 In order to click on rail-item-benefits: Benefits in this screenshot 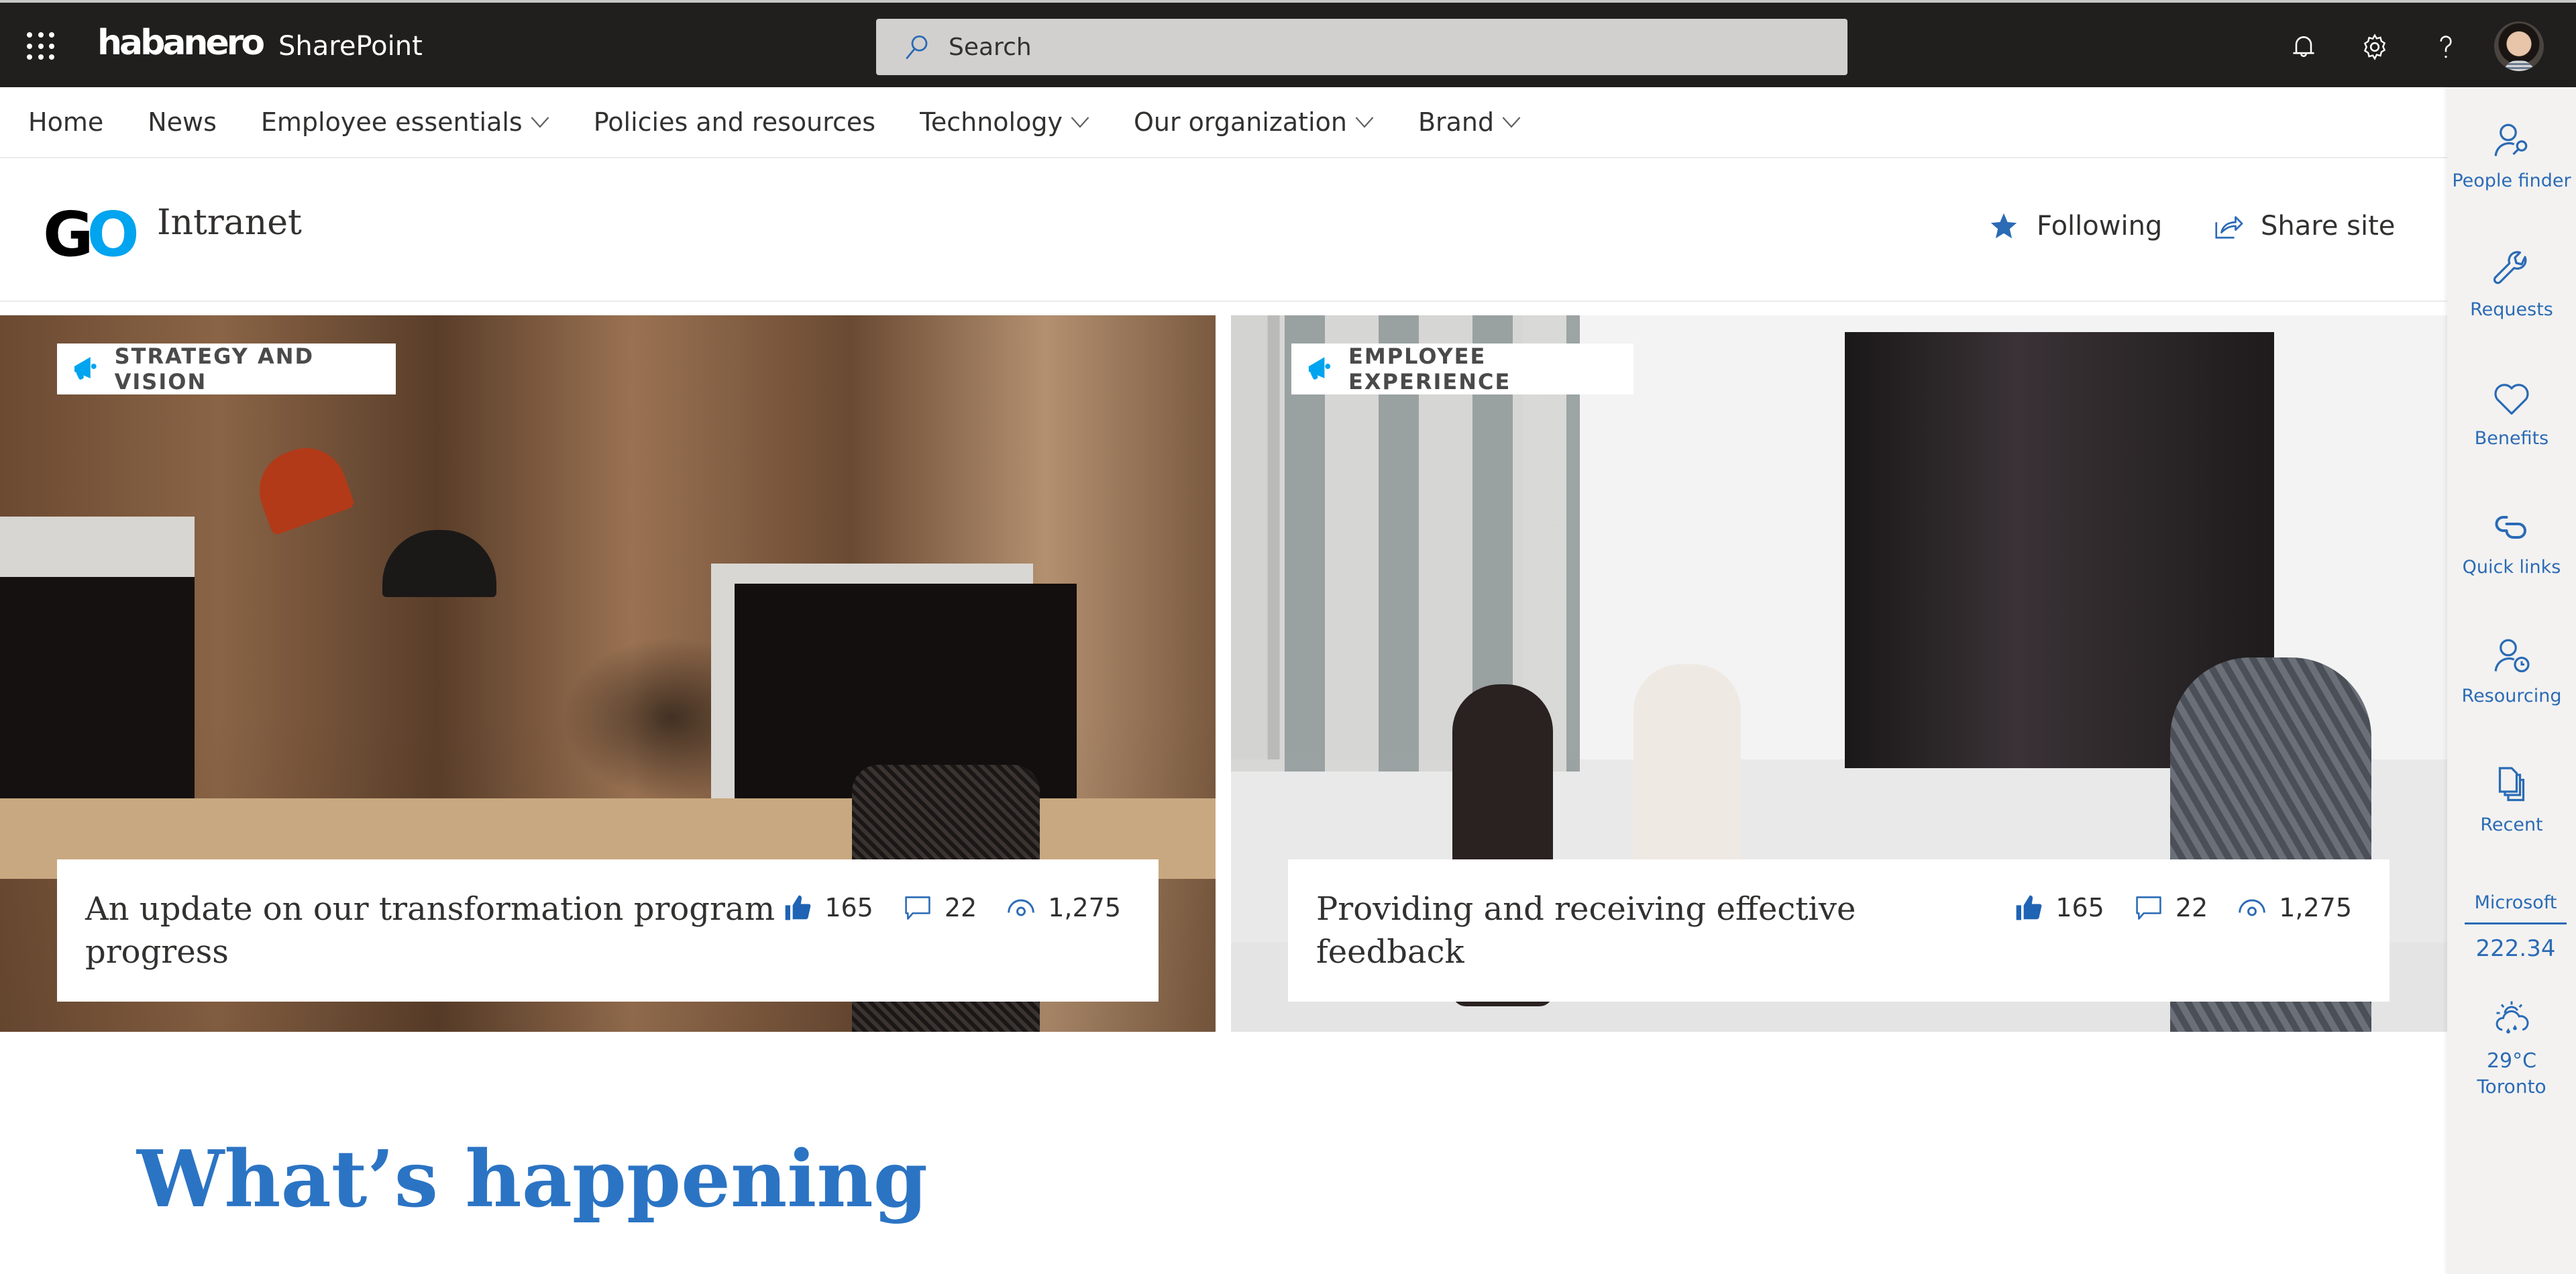, I will do `click(2511, 414)`.